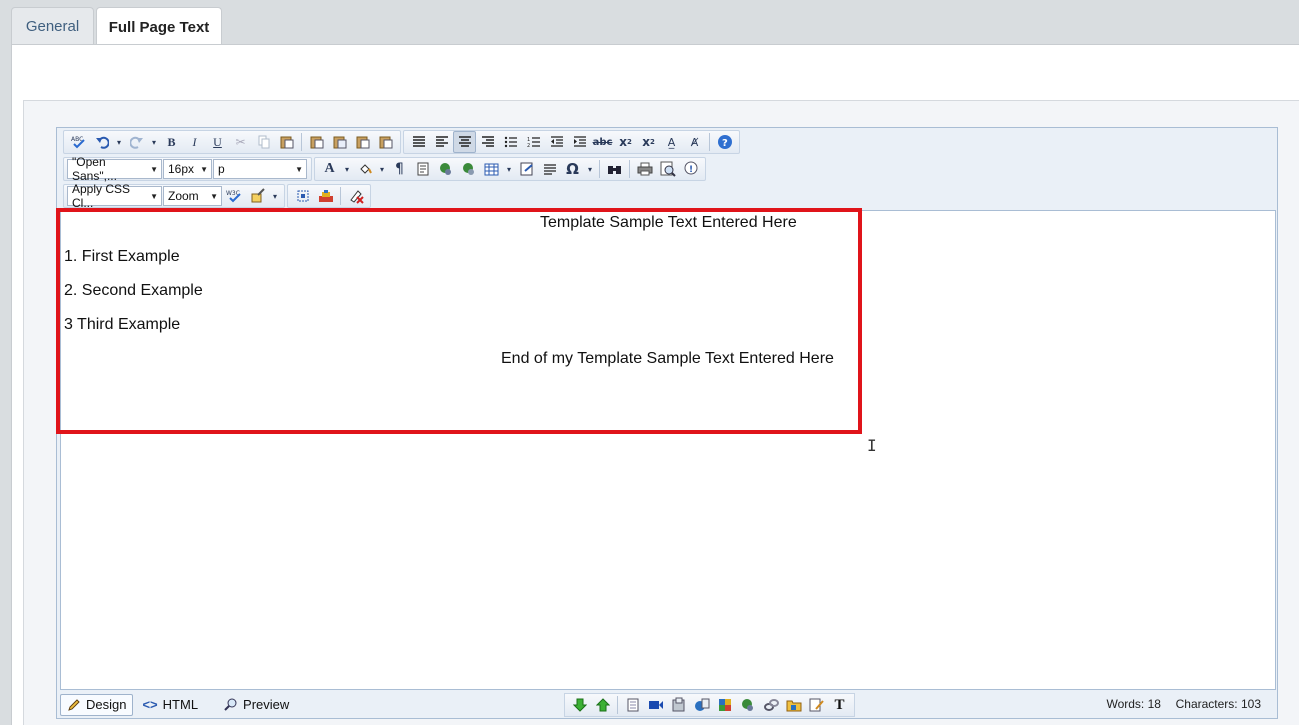 Image resolution: width=1299 pixels, height=725 pixels. I want to click on tab-full-page-text: Full Page Text, so click(159, 26).